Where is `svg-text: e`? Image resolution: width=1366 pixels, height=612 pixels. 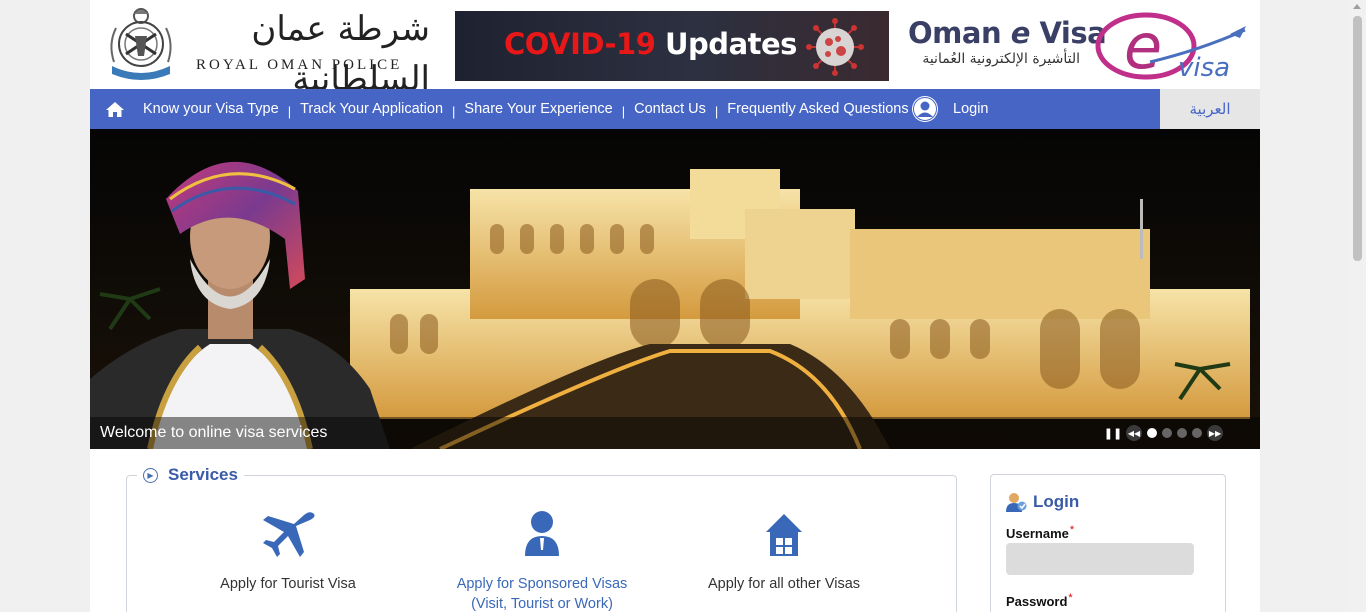
svg-text: e is located at coordinates (1143, 46).